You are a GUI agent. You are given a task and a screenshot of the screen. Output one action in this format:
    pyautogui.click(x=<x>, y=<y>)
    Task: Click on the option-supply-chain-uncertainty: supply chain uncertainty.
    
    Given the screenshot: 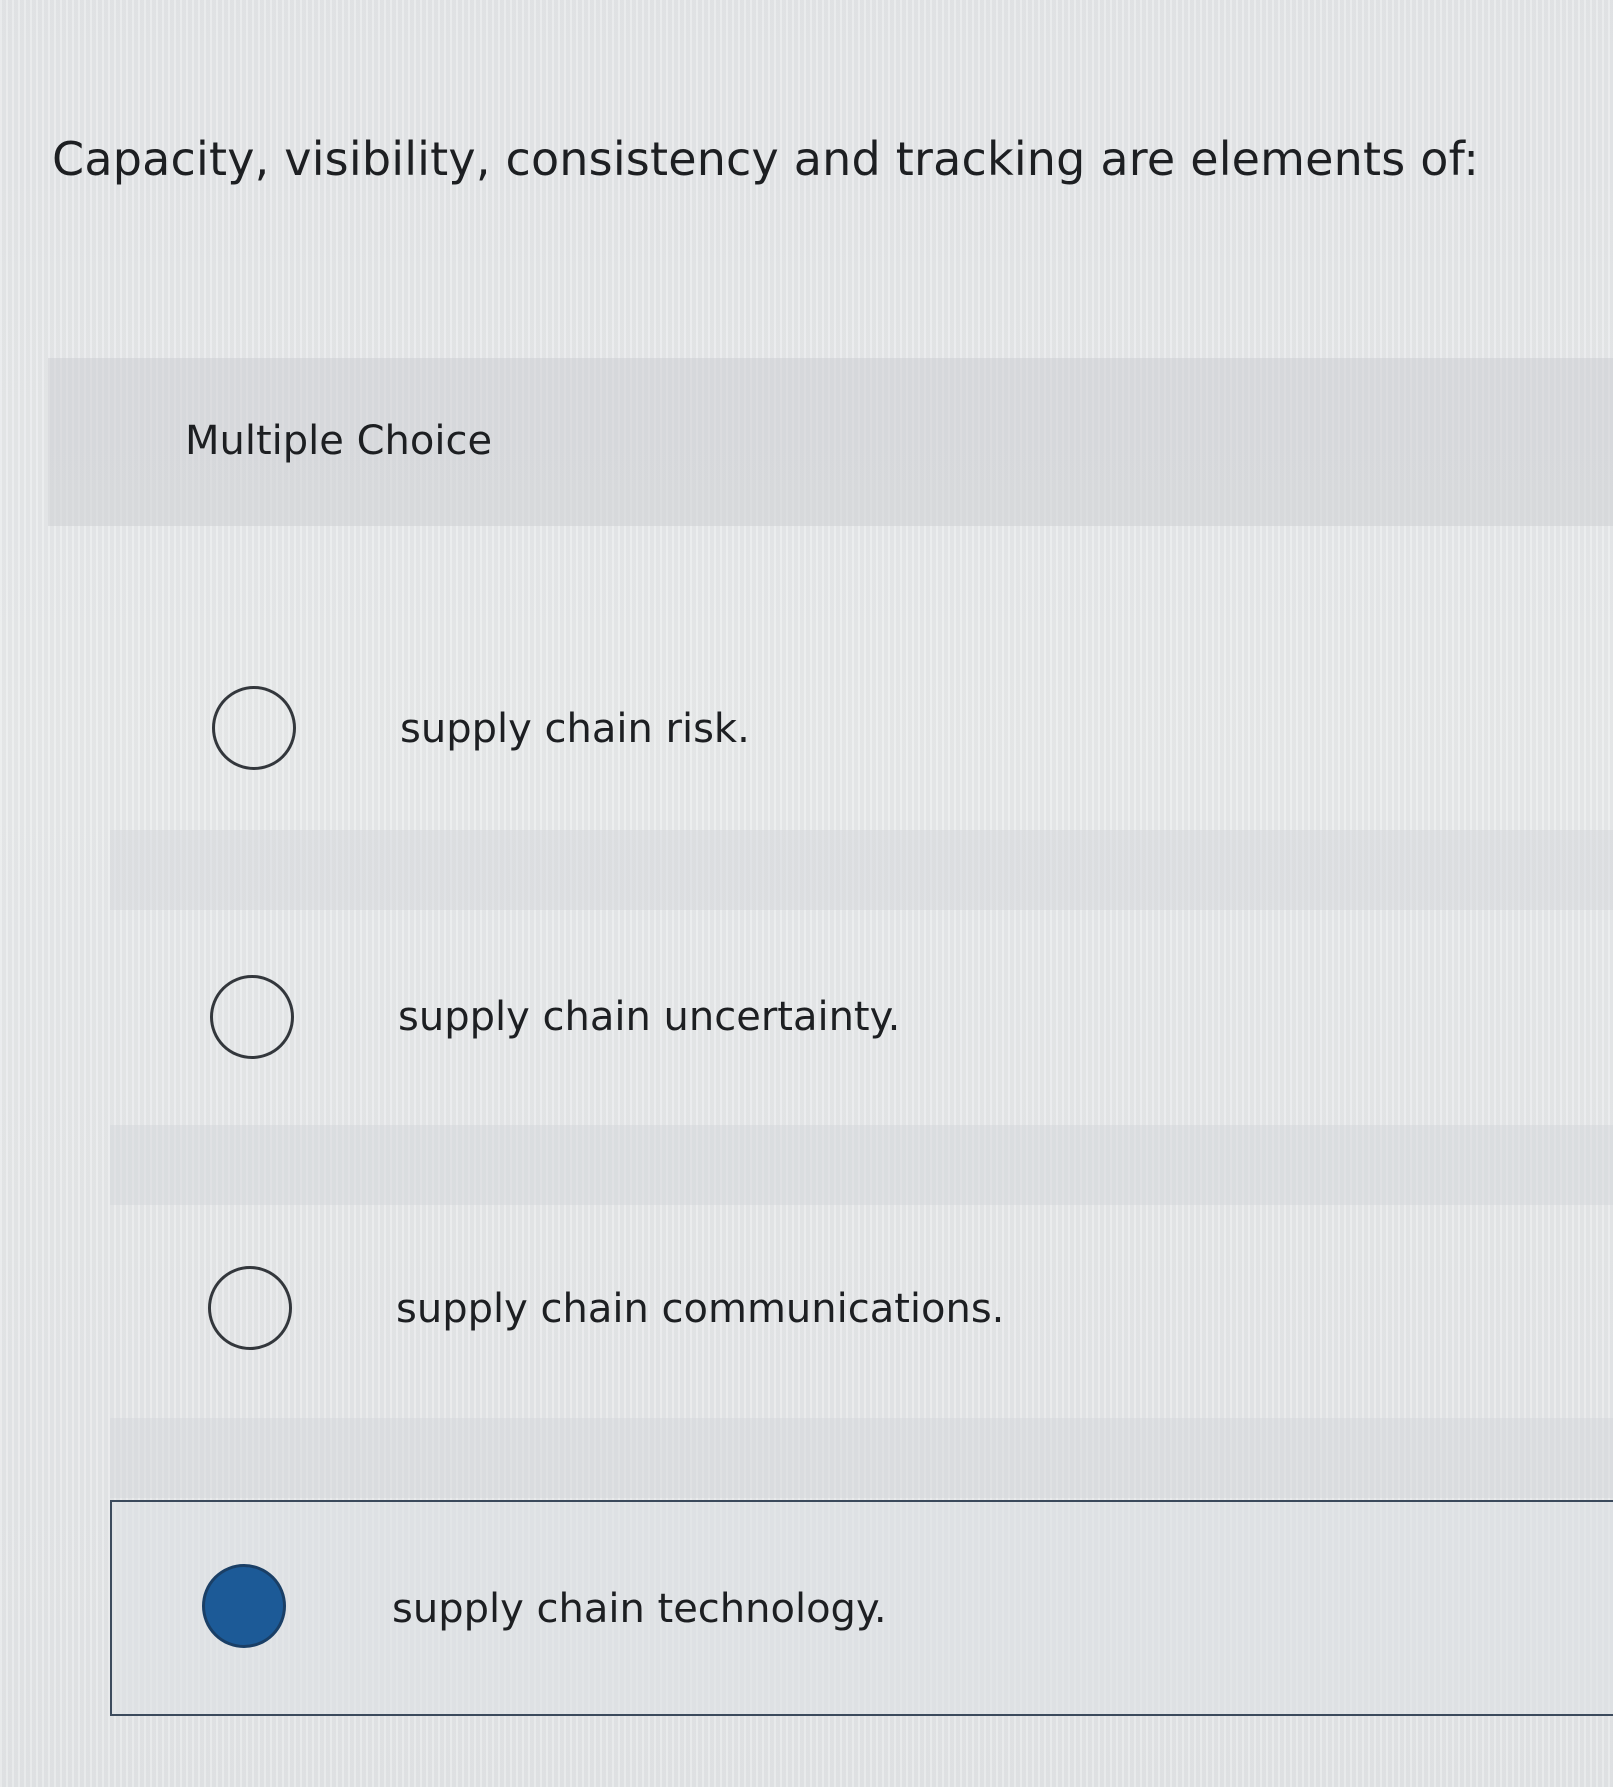 What is the action you would take?
    pyautogui.click(x=861, y=1018)
    